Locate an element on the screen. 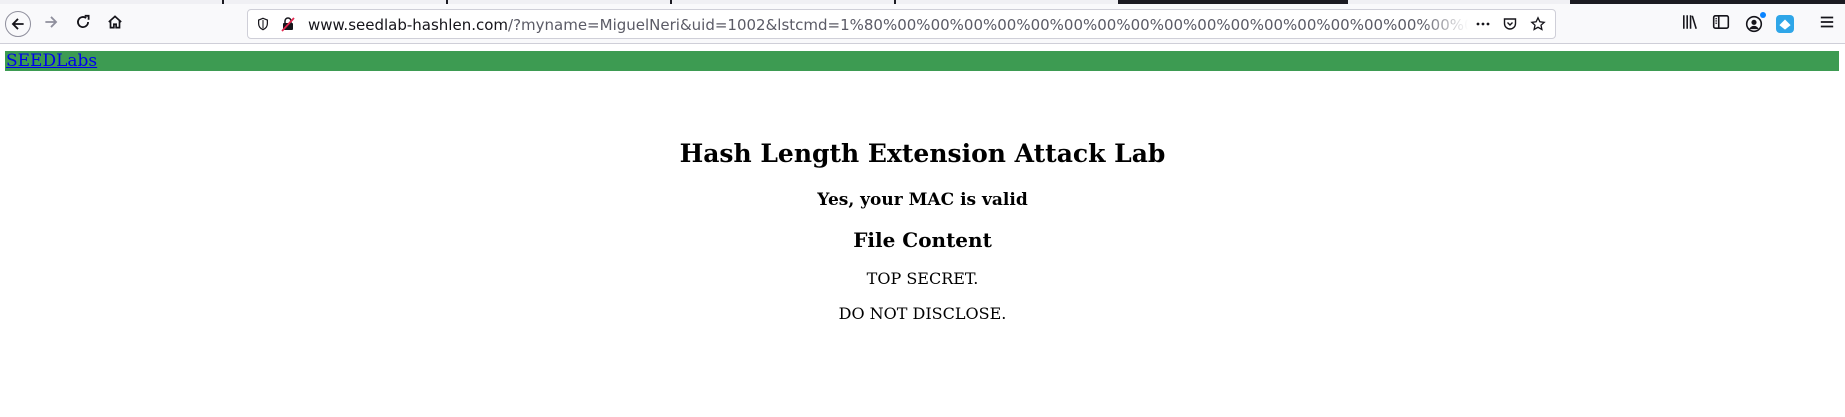  insecure-lock-icon is located at coordinates (288, 24).